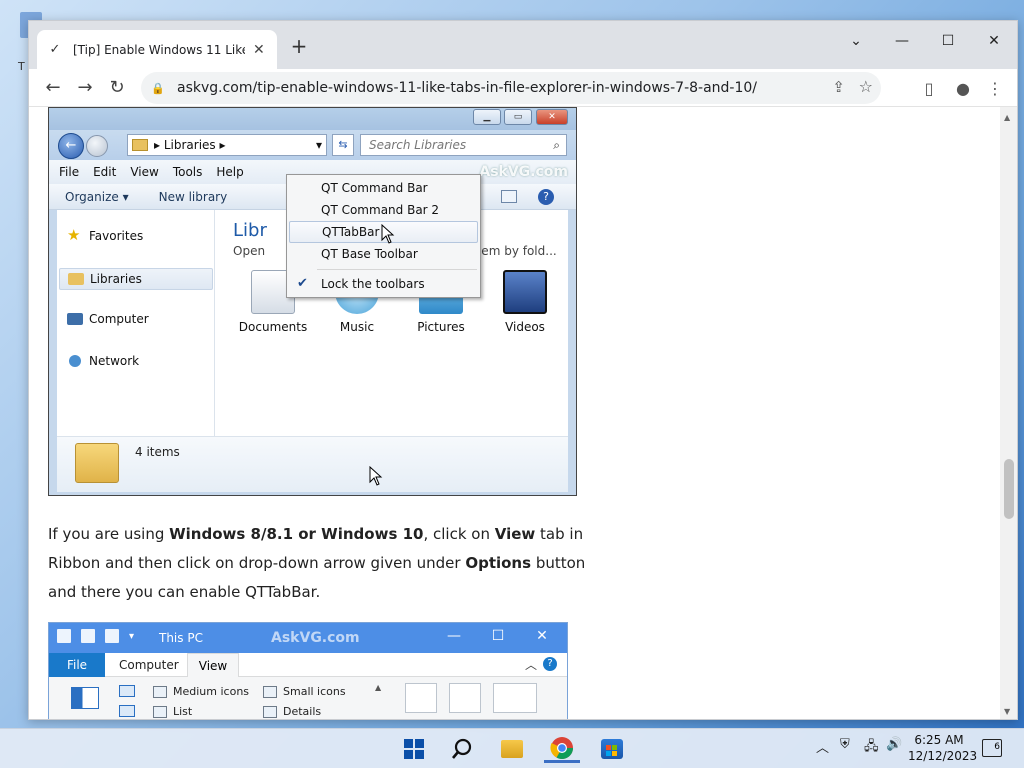  I want to click on view-small-icons: Small icons, so click(304, 691).